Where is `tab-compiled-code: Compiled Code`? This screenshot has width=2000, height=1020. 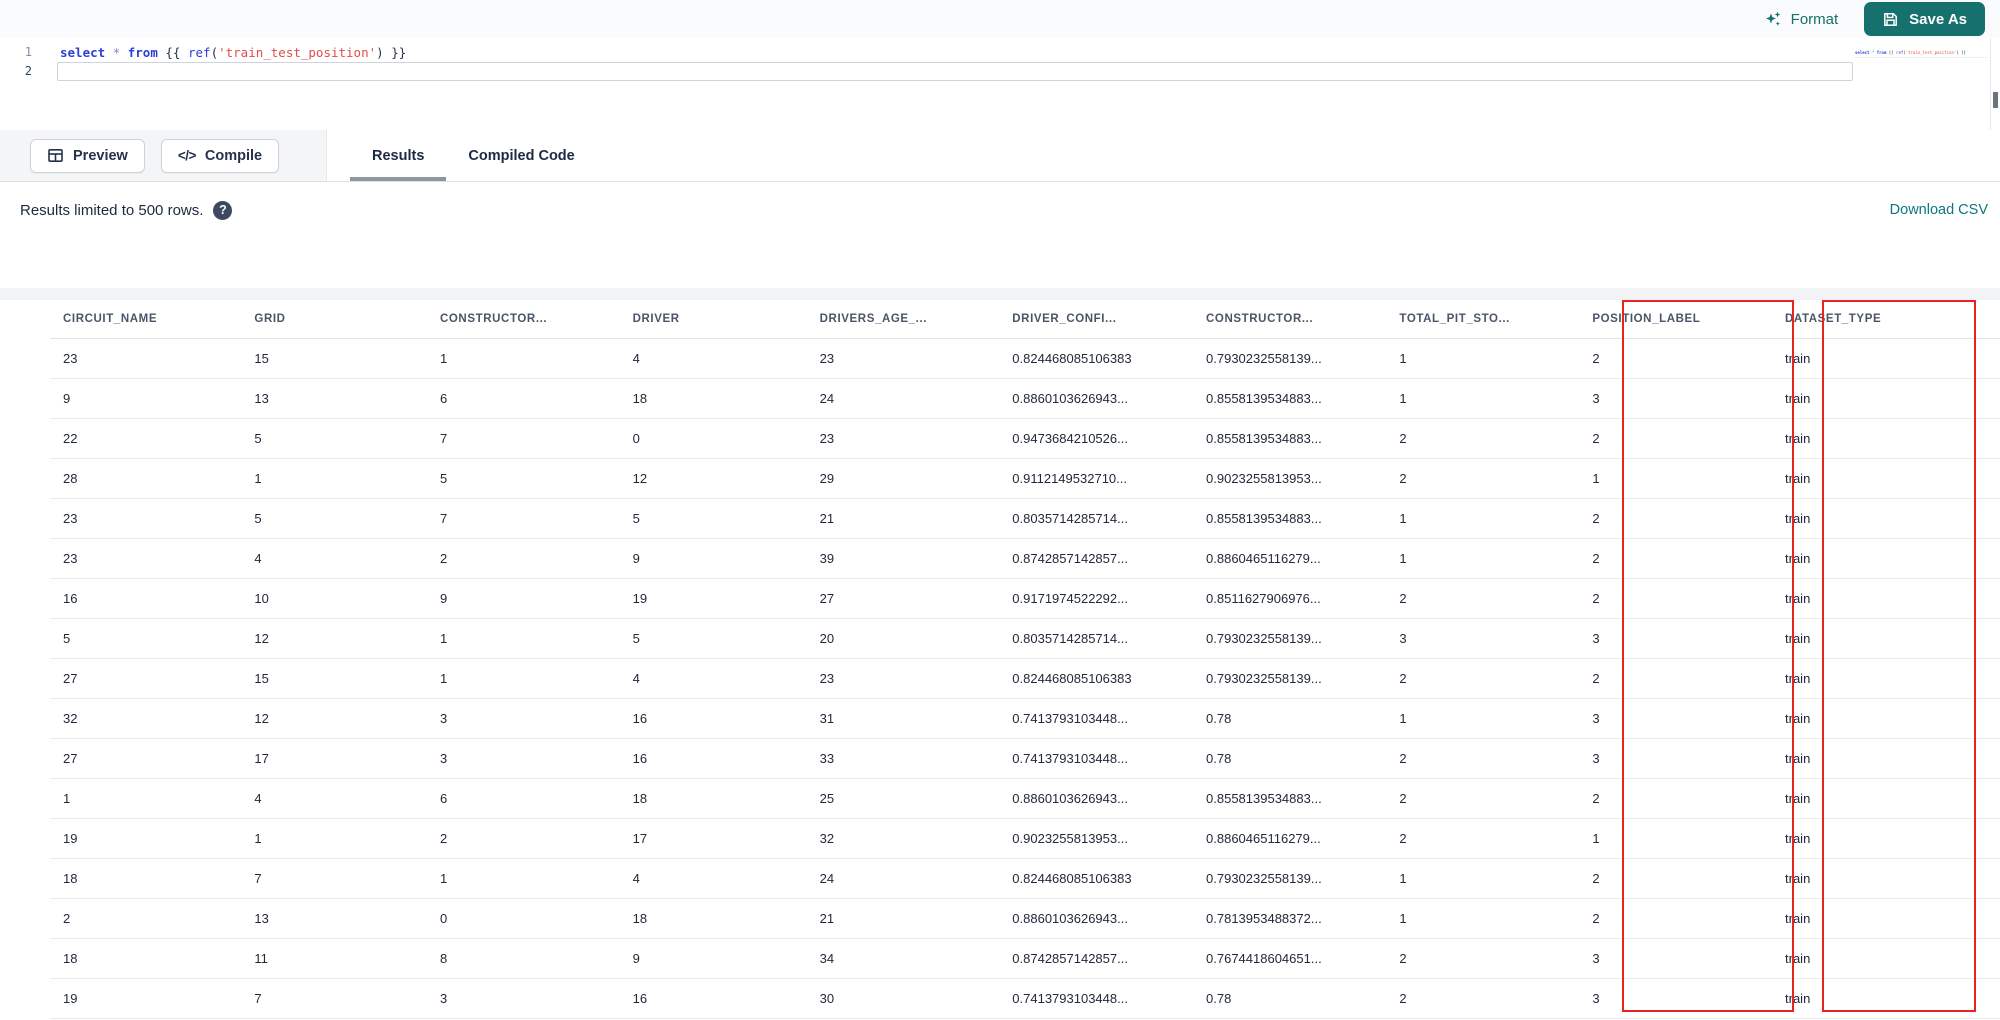
tab-compiled-code: Compiled Code is located at coordinates (521, 155).